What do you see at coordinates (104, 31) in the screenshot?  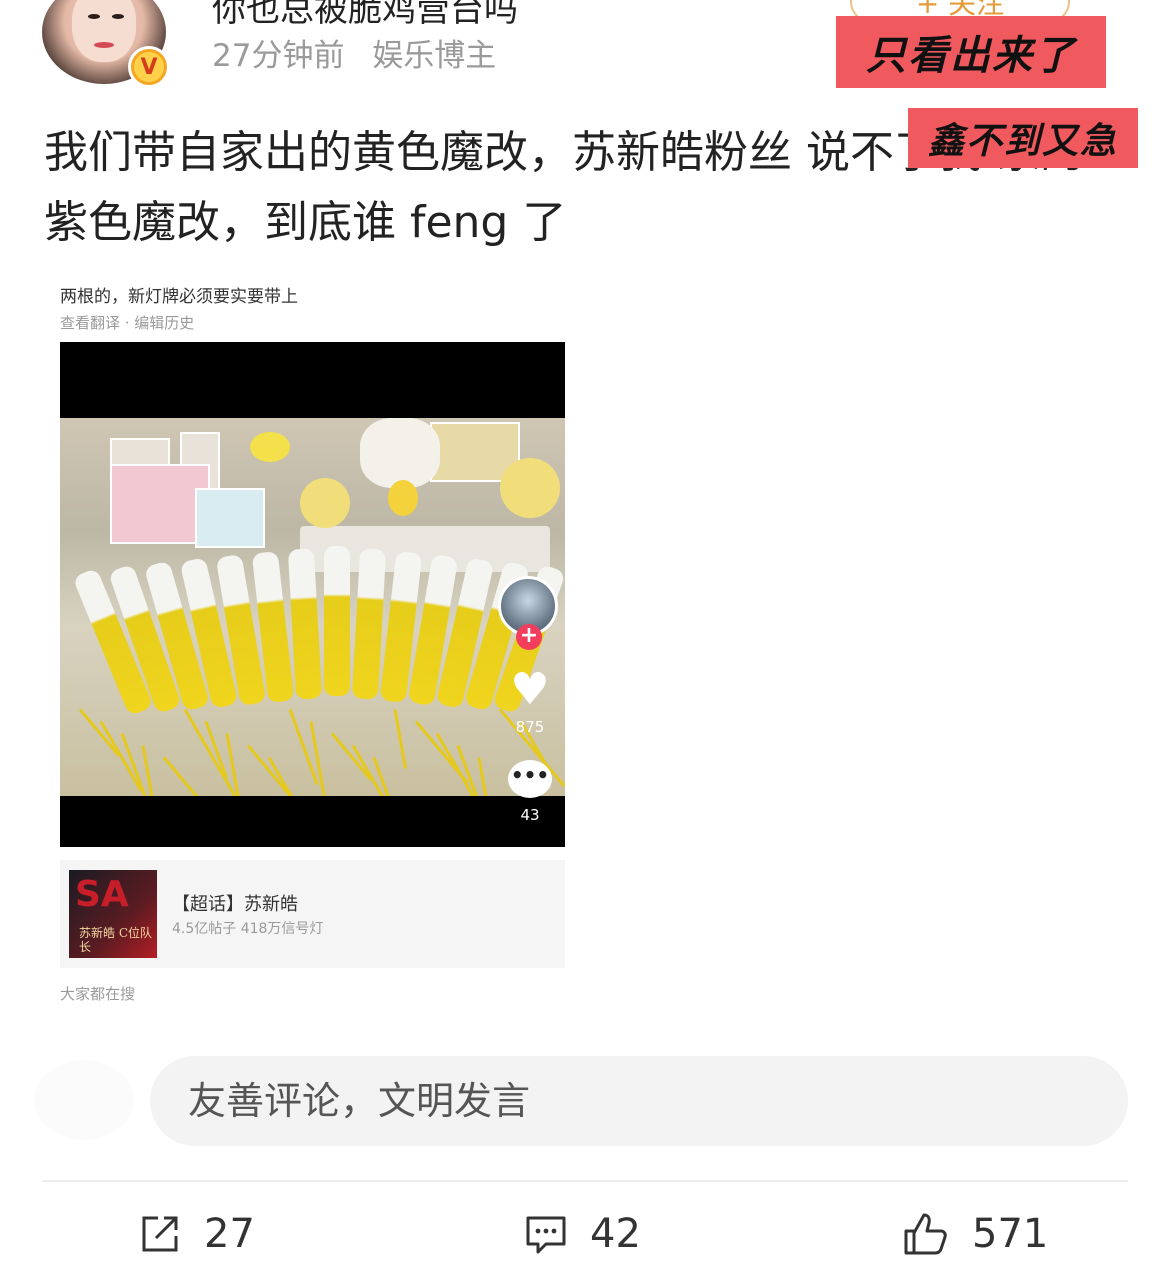 I see `avatar-face` at bounding box center [104, 31].